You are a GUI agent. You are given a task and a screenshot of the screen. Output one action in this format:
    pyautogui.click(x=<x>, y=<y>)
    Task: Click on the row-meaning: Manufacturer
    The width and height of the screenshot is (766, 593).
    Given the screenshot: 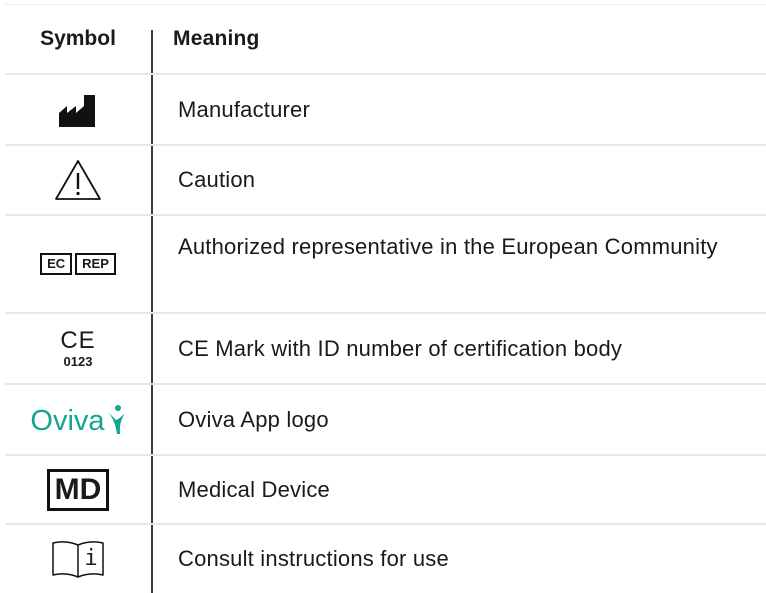 What is the action you would take?
    pyautogui.click(x=244, y=109)
    